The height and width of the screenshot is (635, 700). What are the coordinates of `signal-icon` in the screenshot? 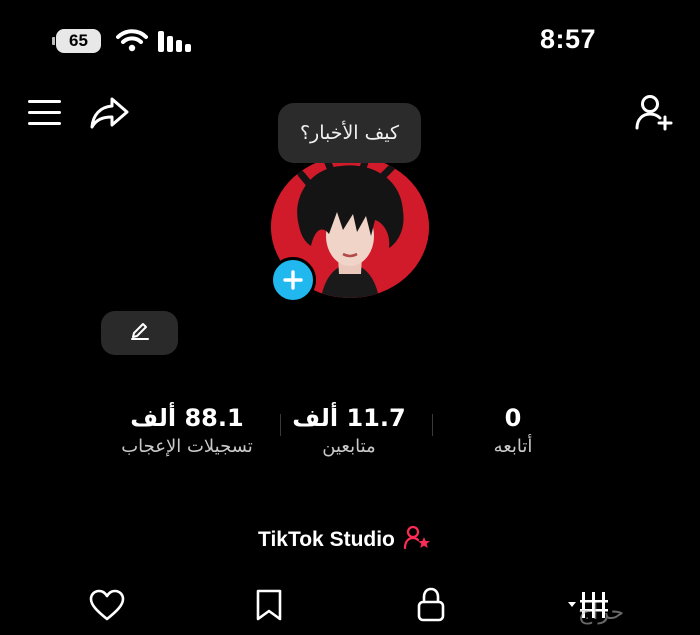 It's located at (178, 41).